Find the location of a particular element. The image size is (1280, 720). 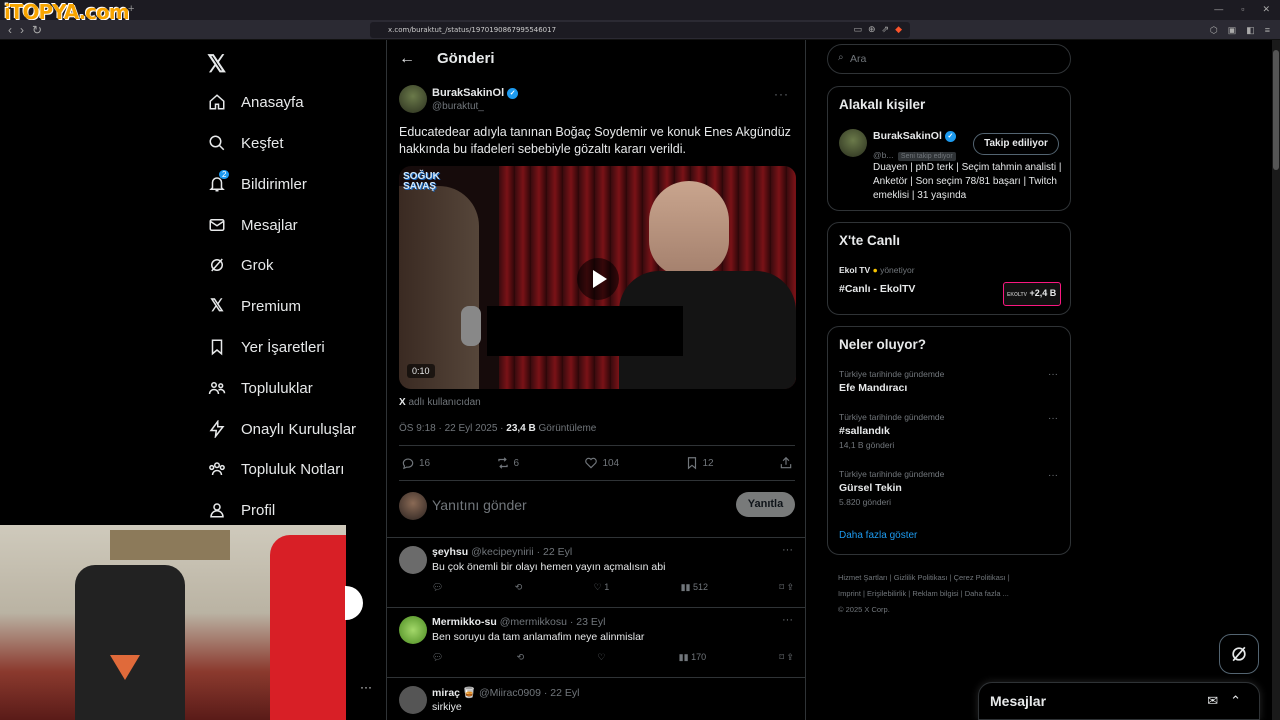

nav-explore: Keşfet is located at coordinates (245, 143).